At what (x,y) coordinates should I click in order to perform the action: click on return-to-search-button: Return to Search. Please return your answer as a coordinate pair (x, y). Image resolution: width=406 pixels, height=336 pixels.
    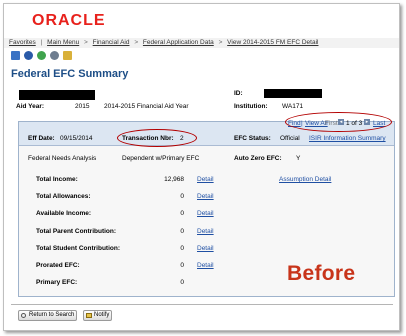
    Looking at the image, I should click on (48, 315).